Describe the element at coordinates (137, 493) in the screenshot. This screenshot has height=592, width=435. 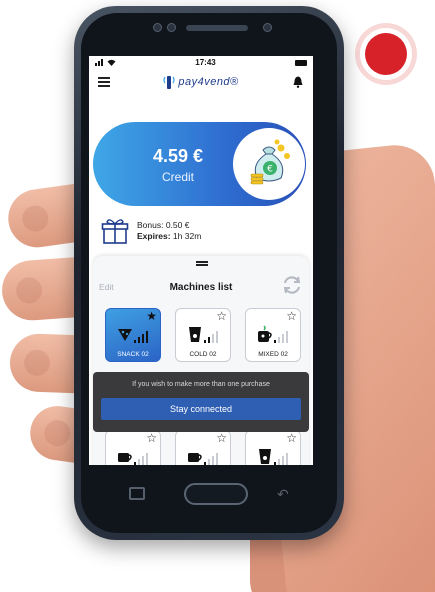
I see `recent-apps-key` at that location.